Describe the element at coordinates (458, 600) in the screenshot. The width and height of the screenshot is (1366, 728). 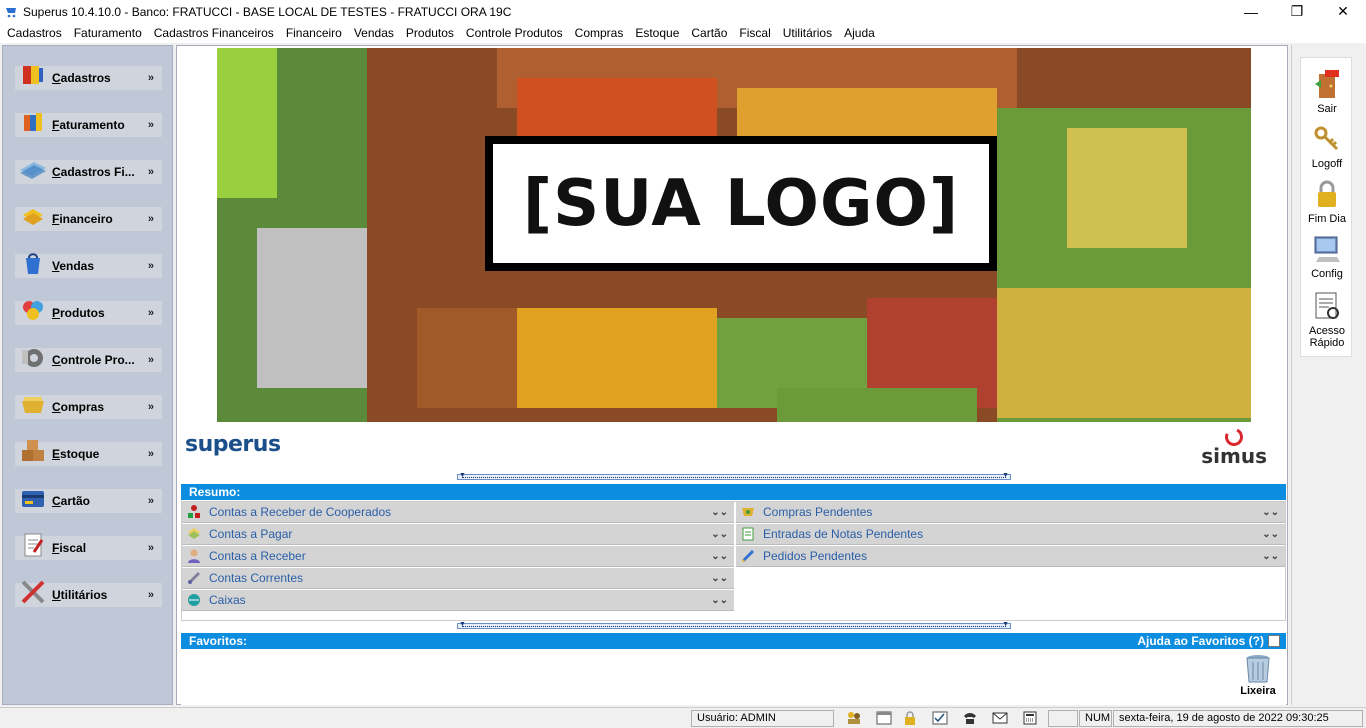
I see `resumo-item-caixas: Caixas ⌄⌄` at that location.